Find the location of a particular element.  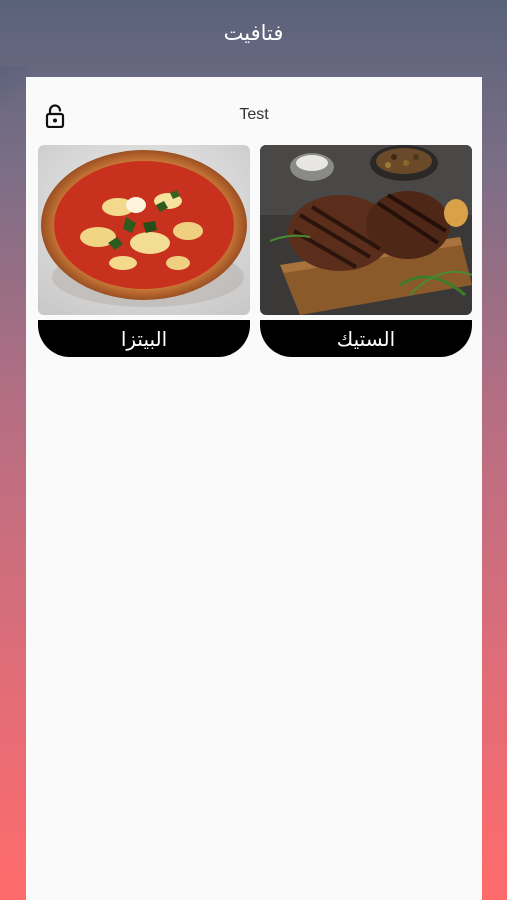

page-title: Test is located at coordinates (254, 114).